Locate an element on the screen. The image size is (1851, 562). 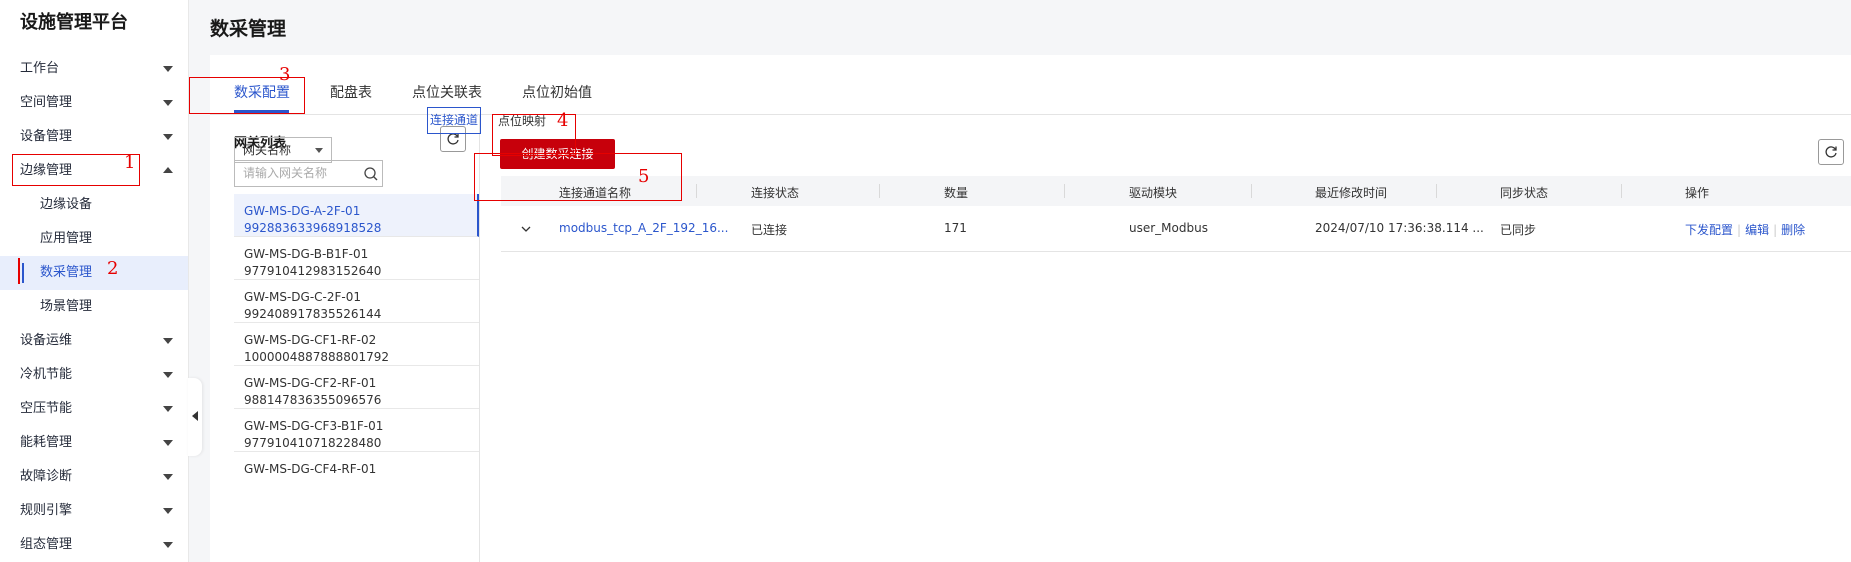
sidebar-item-maintenance: 设备运维 is located at coordinates (94, 341).